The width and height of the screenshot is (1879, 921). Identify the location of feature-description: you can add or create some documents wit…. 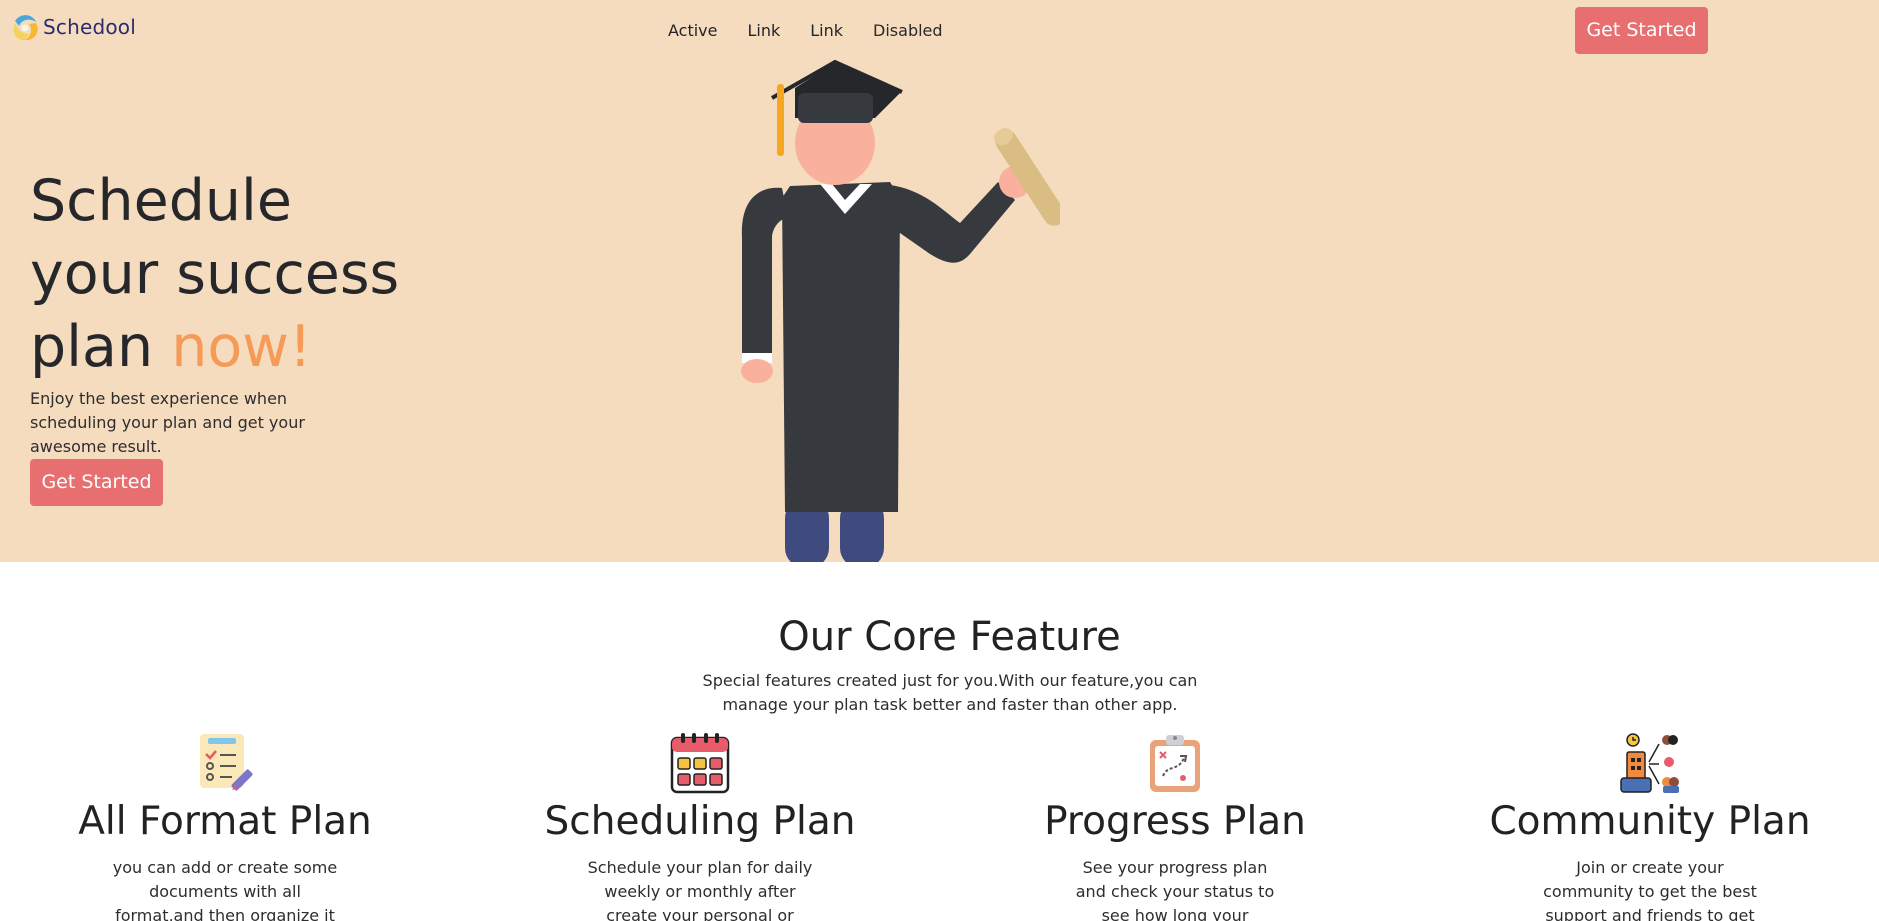
(225, 889).